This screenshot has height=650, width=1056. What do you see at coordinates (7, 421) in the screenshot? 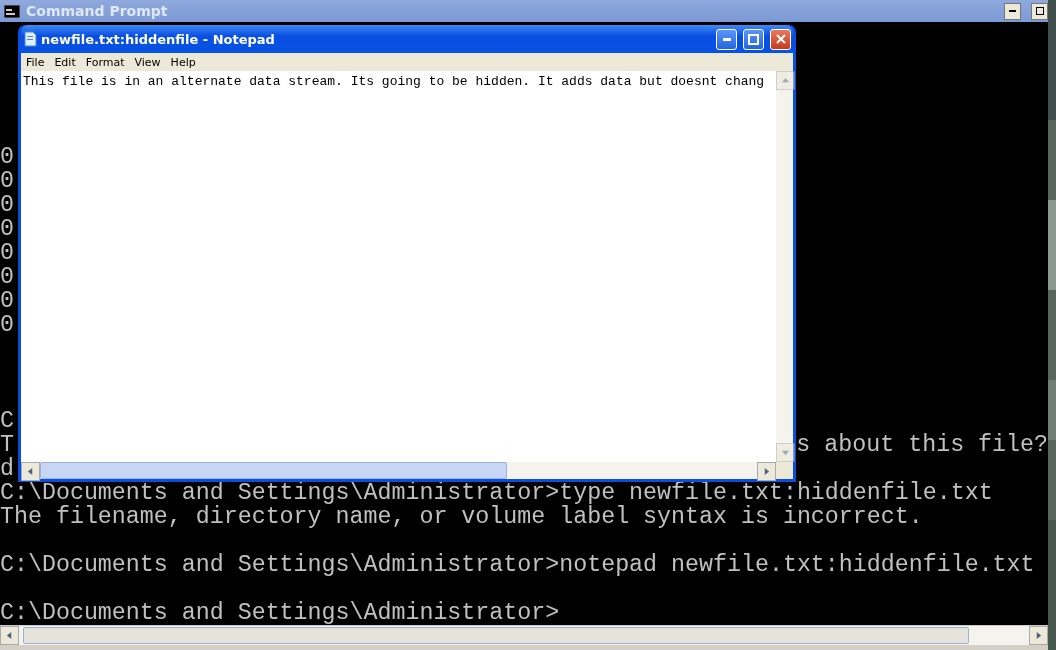
I see `console-line: C` at bounding box center [7, 421].